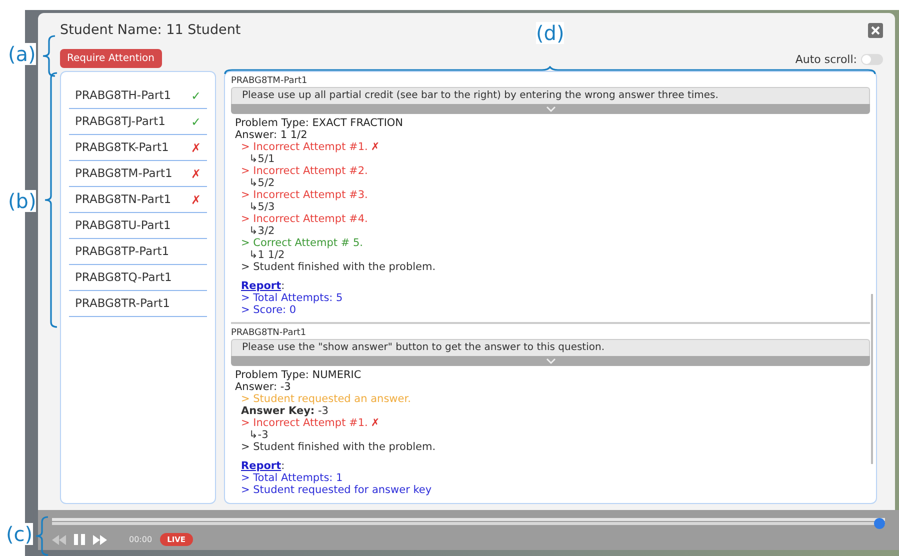  Describe the element at coordinates (879, 523) in the screenshot. I see `progress-thumb` at that location.